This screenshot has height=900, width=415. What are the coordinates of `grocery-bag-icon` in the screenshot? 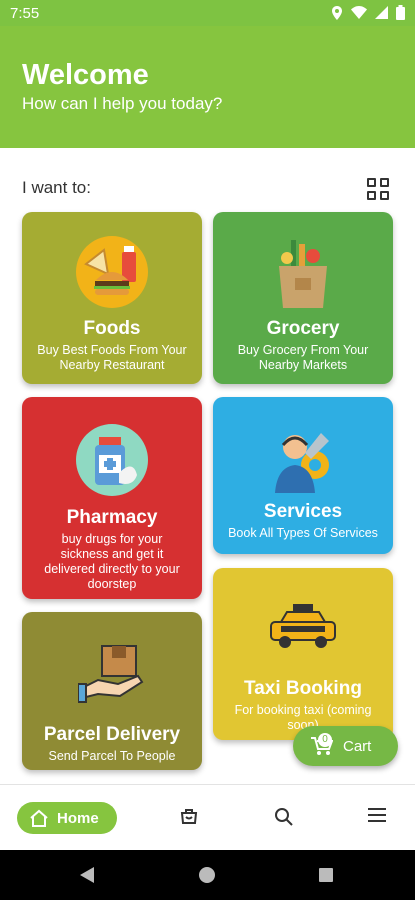 It's located at (303, 274).